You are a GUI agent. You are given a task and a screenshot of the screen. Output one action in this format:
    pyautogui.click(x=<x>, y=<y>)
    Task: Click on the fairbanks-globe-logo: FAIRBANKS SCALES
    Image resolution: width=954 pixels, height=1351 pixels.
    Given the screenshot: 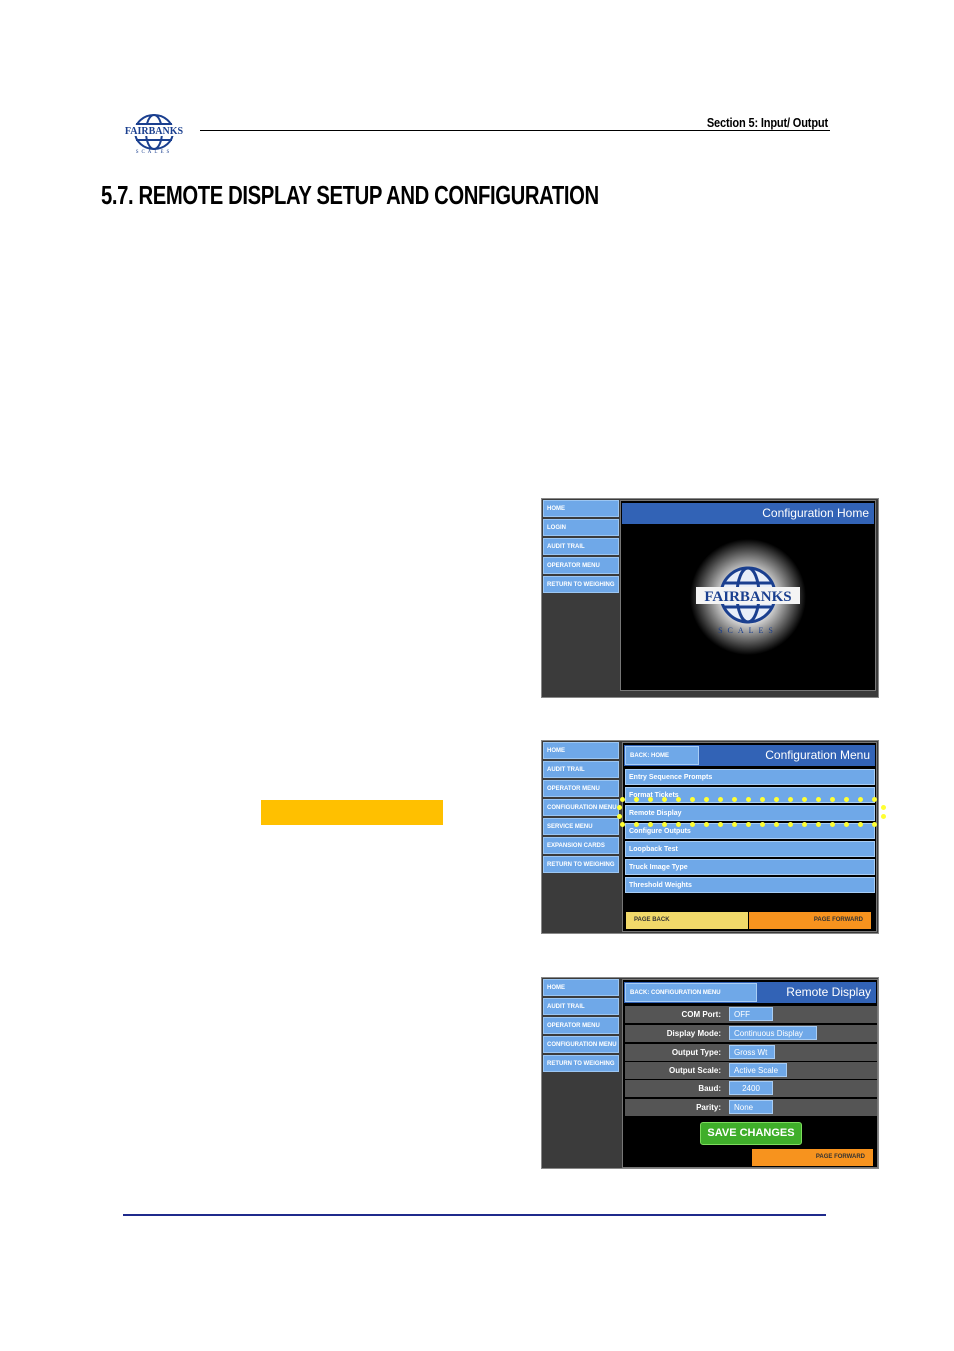 What is the action you would take?
    pyautogui.click(x=748, y=597)
    